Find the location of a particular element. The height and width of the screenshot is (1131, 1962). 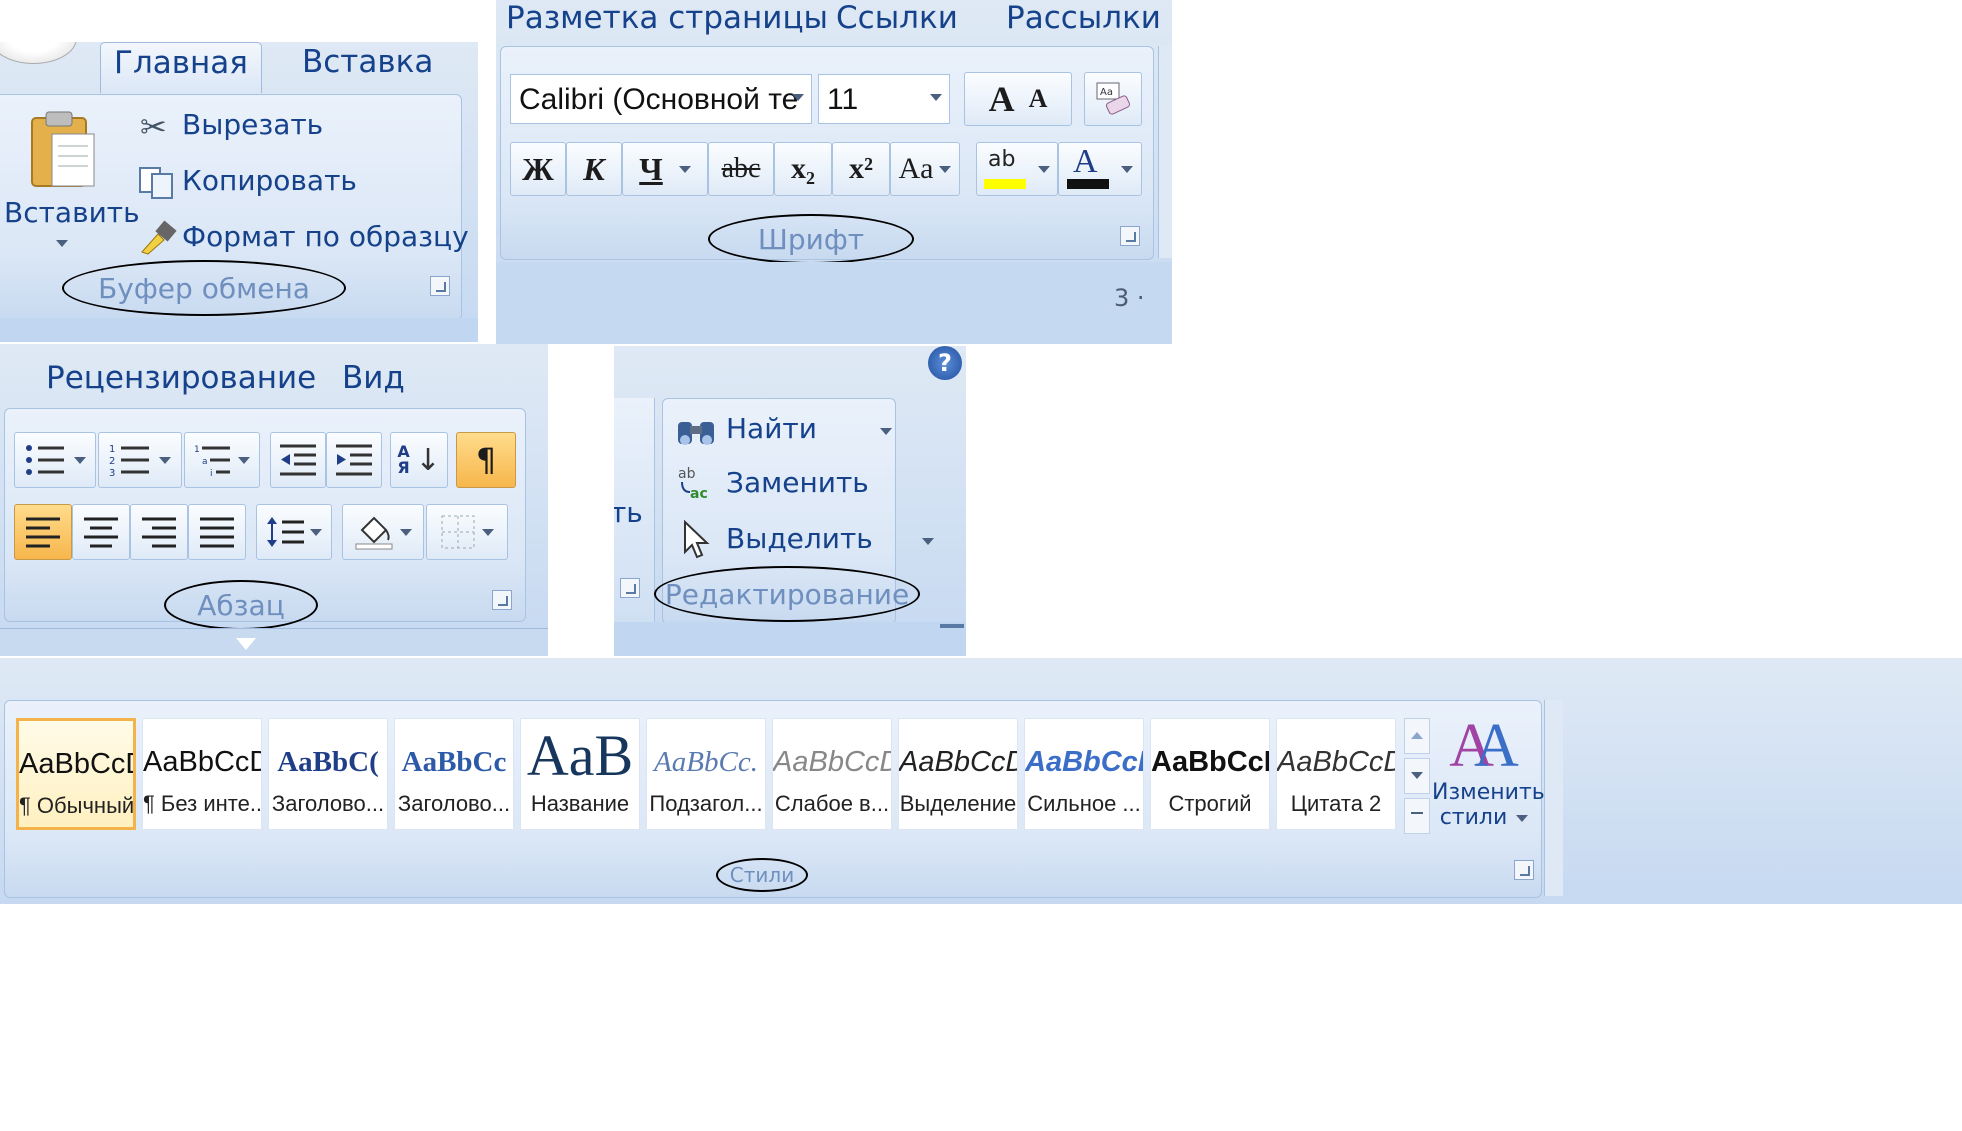

change-case-dropdown-icon is located at coordinates (945, 169).